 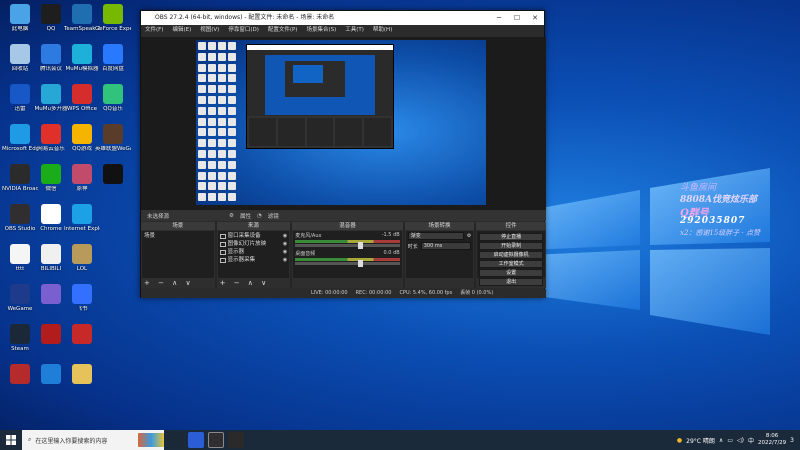 I want to click on transitions-dock-title: 场景转换, so click(x=439, y=226).